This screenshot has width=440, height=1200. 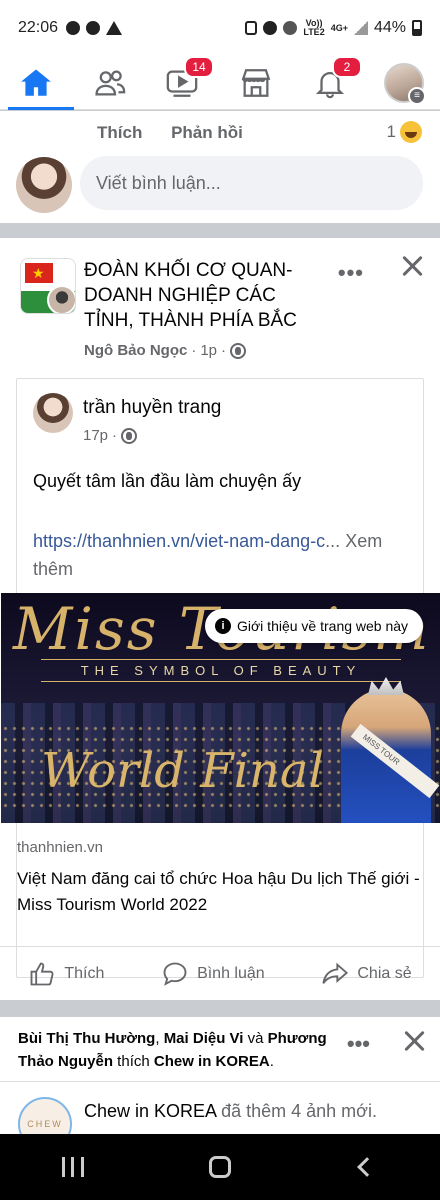 I want to click on like-button: Thích, so click(x=66, y=974).